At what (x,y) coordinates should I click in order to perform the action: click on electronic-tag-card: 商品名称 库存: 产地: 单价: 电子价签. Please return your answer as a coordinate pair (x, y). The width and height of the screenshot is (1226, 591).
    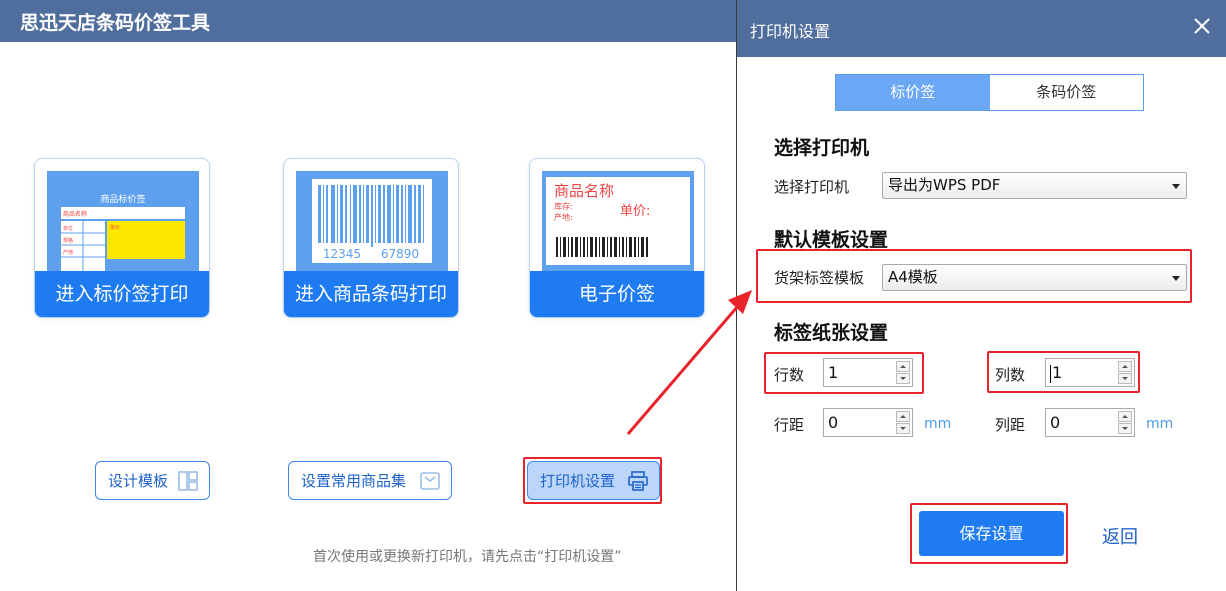
    Looking at the image, I should click on (617, 238).